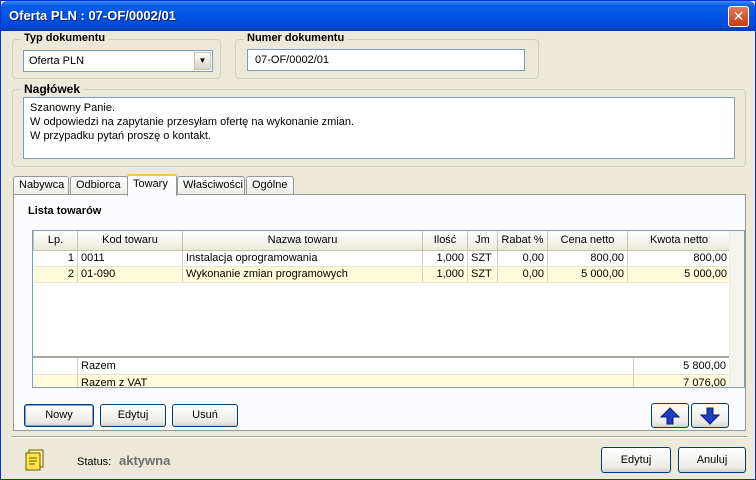 The height and width of the screenshot is (480, 756). What do you see at coordinates (145, 460) in the screenshot?
I see `status-value: aktywna` at bounding box center [145, 460].